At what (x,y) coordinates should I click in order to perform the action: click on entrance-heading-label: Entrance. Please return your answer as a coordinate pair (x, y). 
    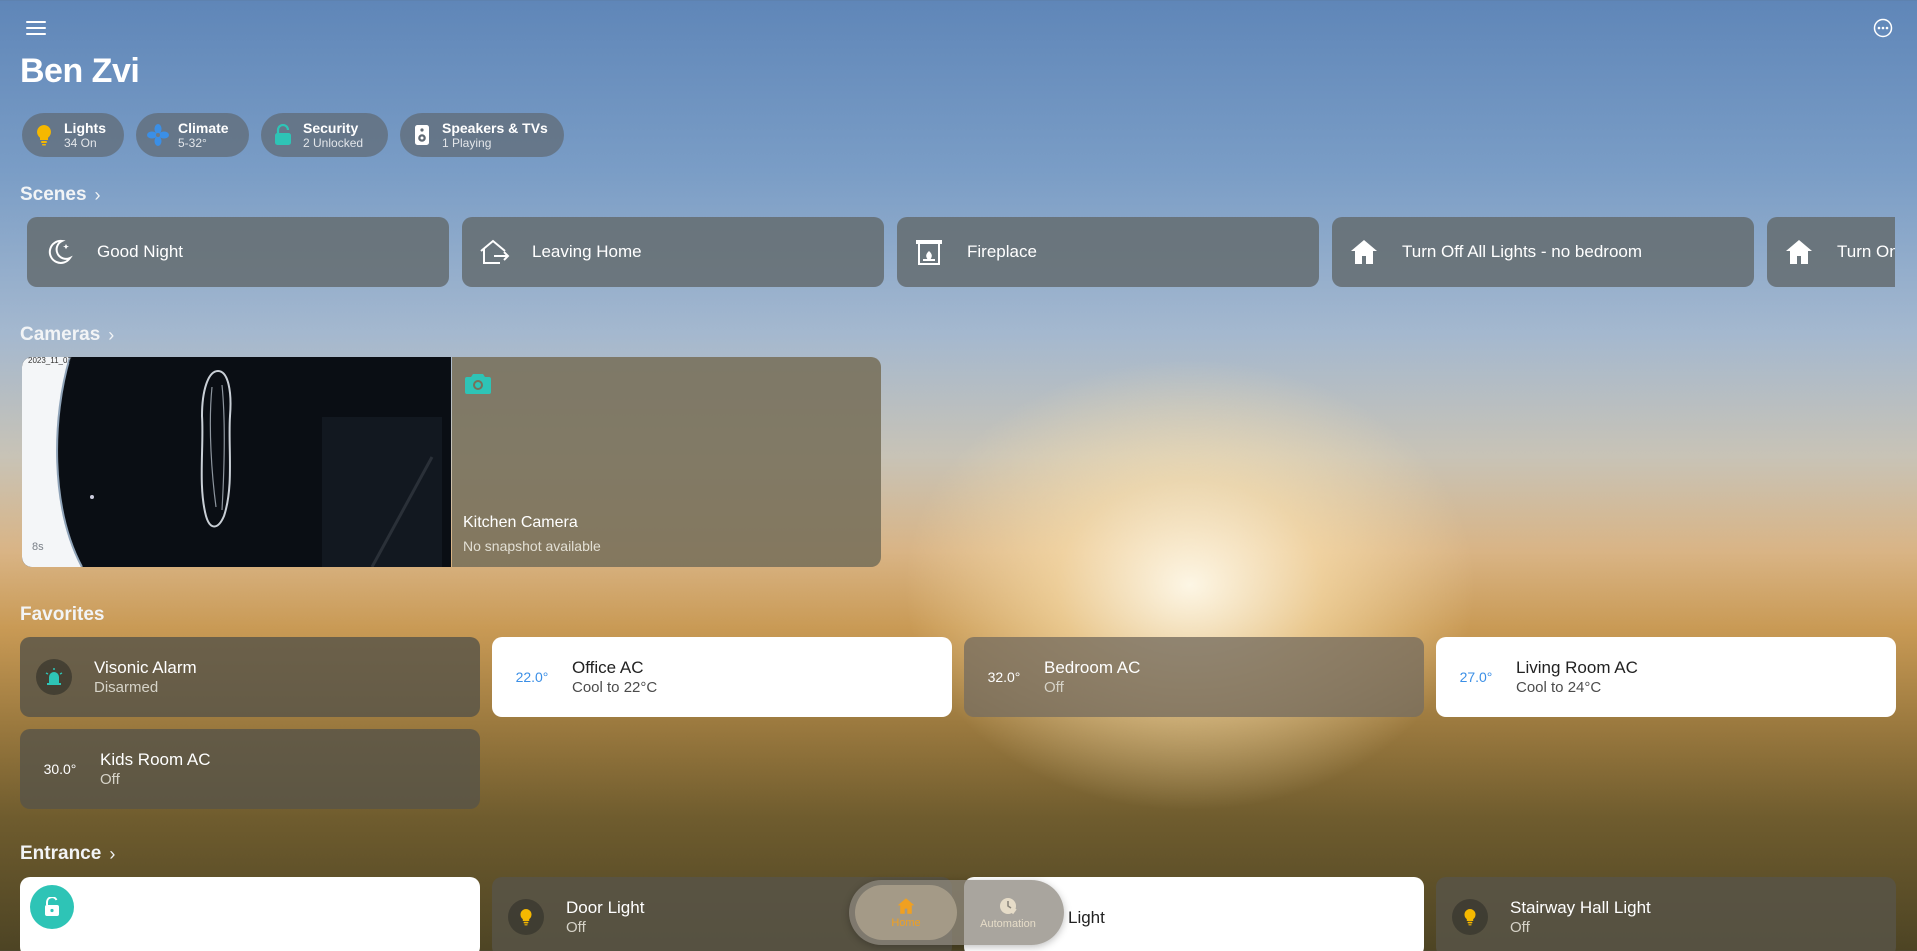
    Looking at the image, I should click on (61, 853).